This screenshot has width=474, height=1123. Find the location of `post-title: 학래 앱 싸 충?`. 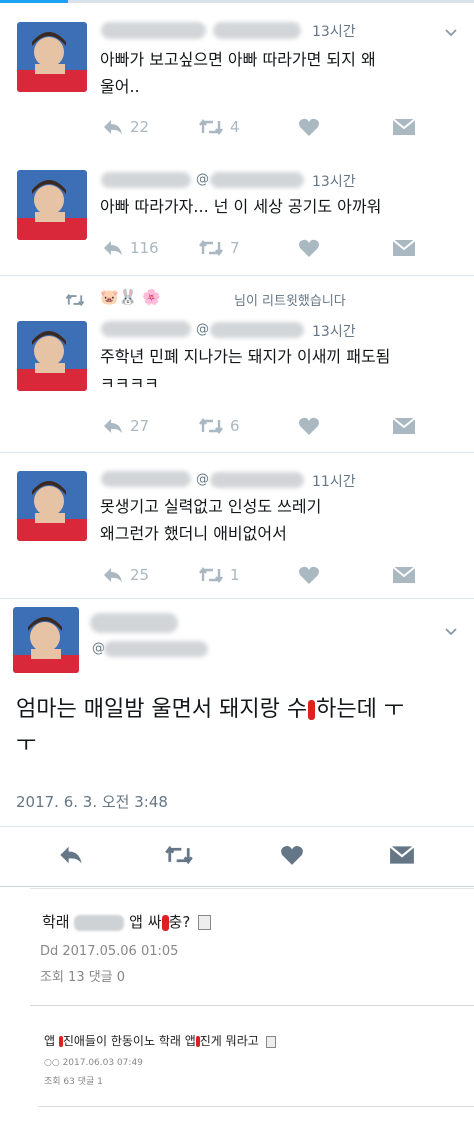

post-title: 학래 앱 싸 충? is located at coordinates (127, 921).